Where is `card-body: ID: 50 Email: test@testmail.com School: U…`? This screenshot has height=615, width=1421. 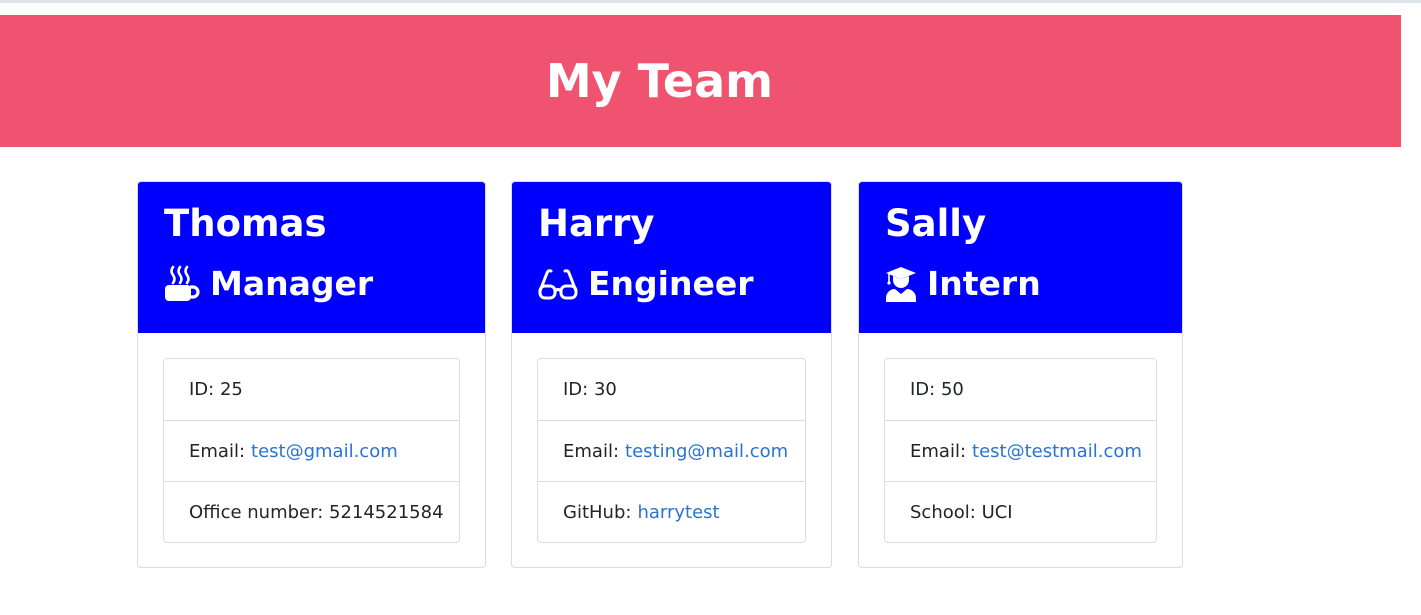
card-body: ID: 50 Email: test@testmail.com School: U… is located at coordinates (1020, 450).